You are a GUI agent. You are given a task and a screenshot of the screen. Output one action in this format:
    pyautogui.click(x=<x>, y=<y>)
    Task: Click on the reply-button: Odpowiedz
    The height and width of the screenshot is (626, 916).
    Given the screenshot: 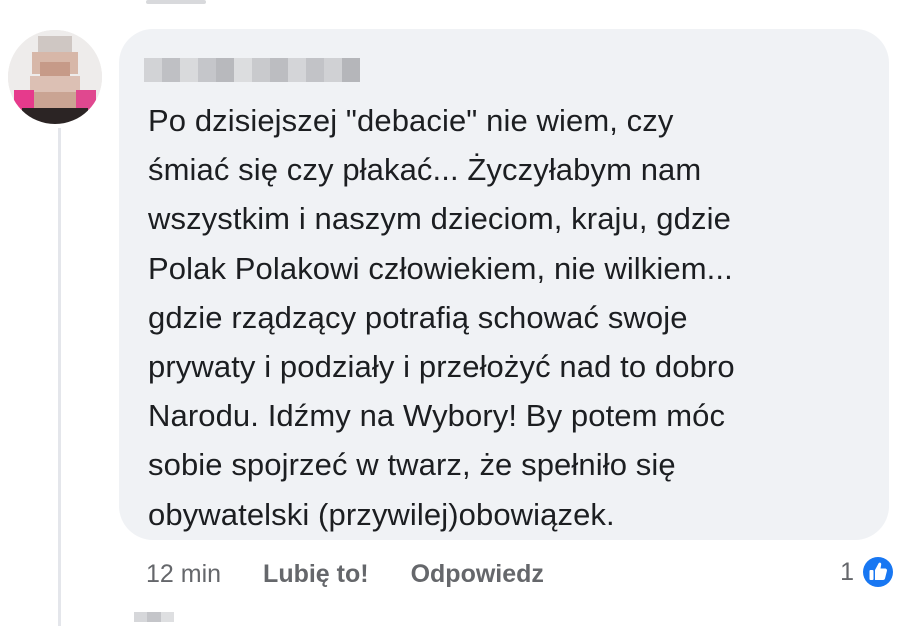 What is the action you would take?
    pyautogui.click(x=477, y=574)
    